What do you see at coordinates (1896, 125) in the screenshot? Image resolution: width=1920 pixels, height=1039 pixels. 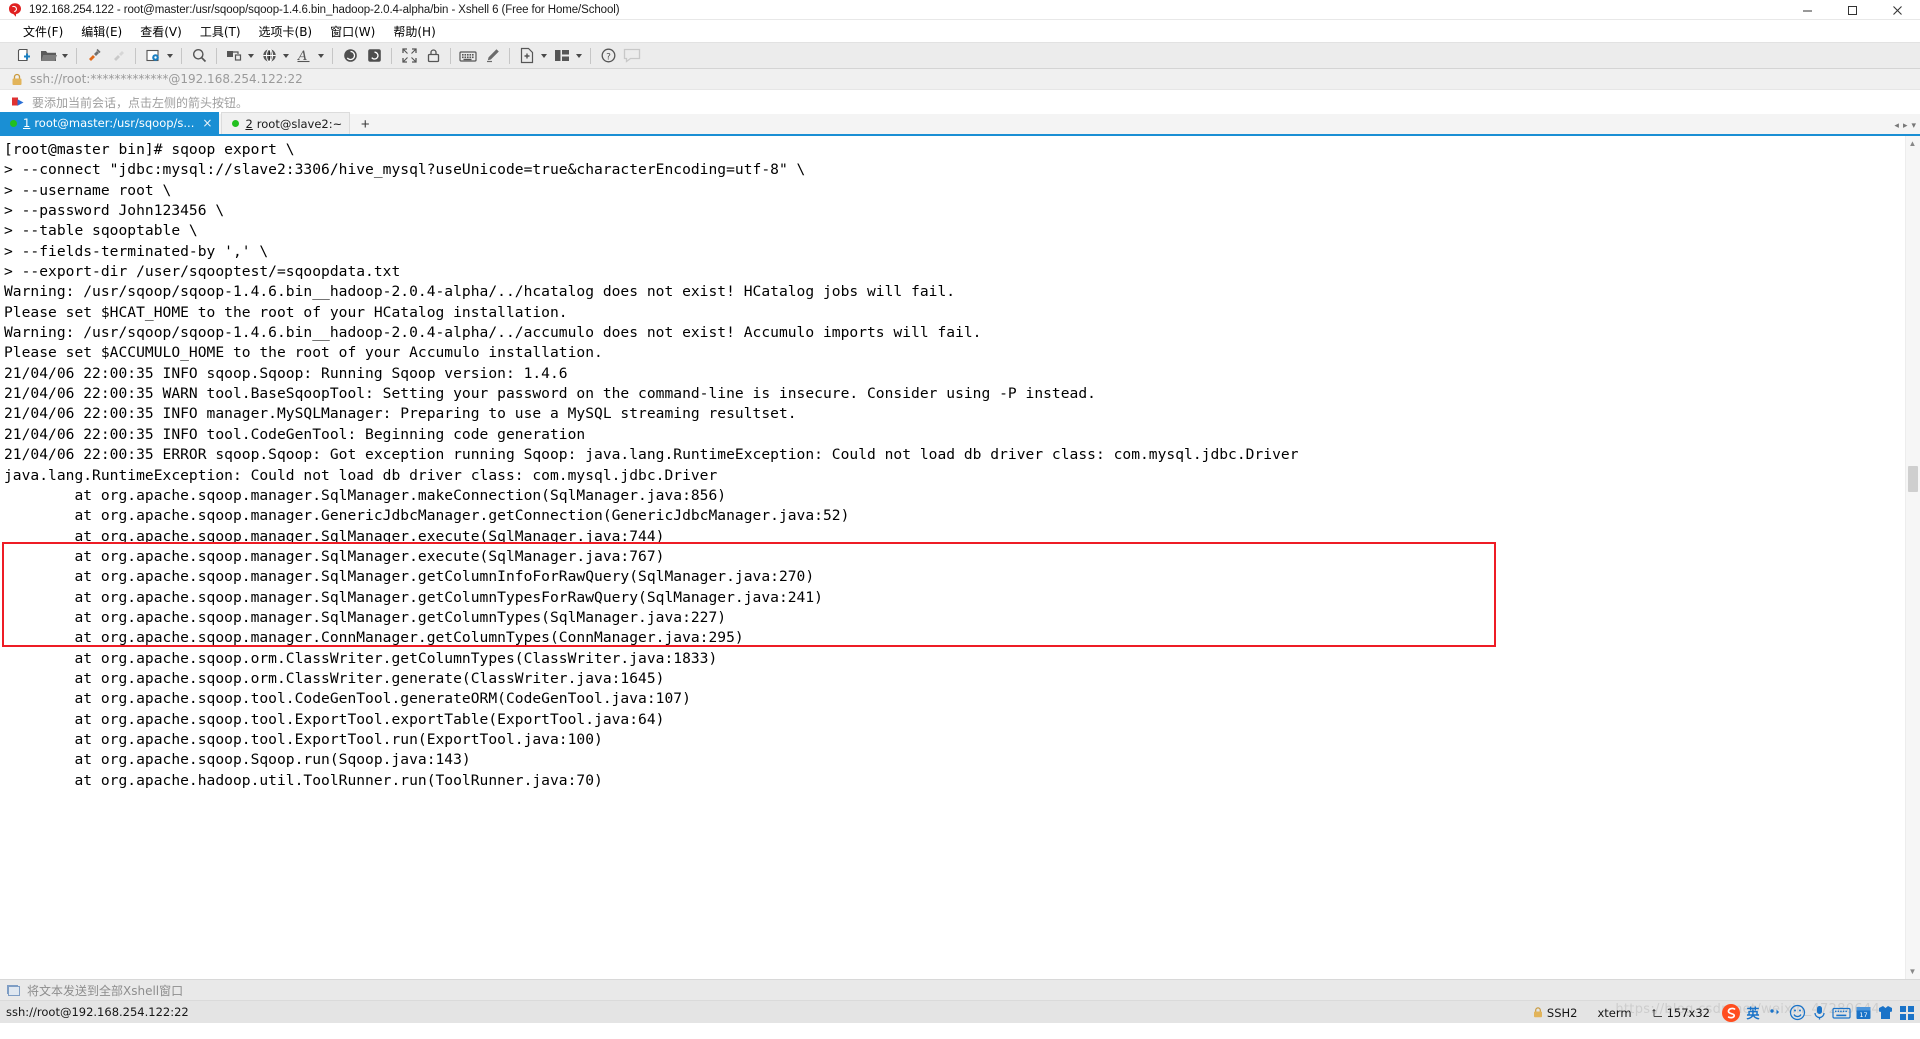 I see `tab-scroll-left-icon: ◂` at bounding box center [1896, 125].